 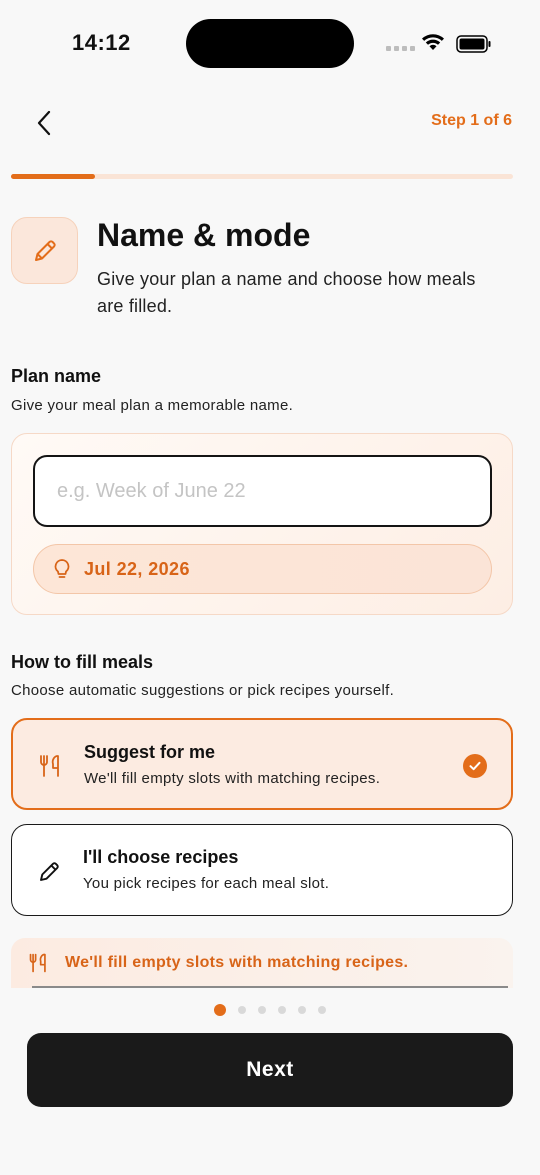 I want to click on checkmark-icon, so click(x=475, y=766).